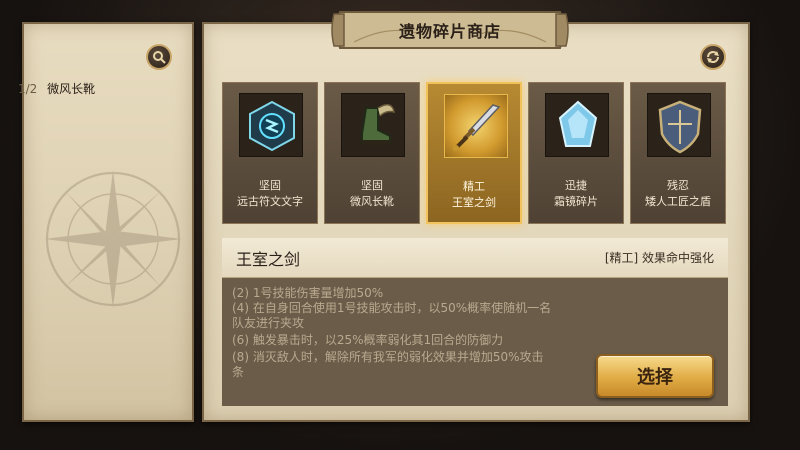  I want to click on refresh-button, so click(713, 57).